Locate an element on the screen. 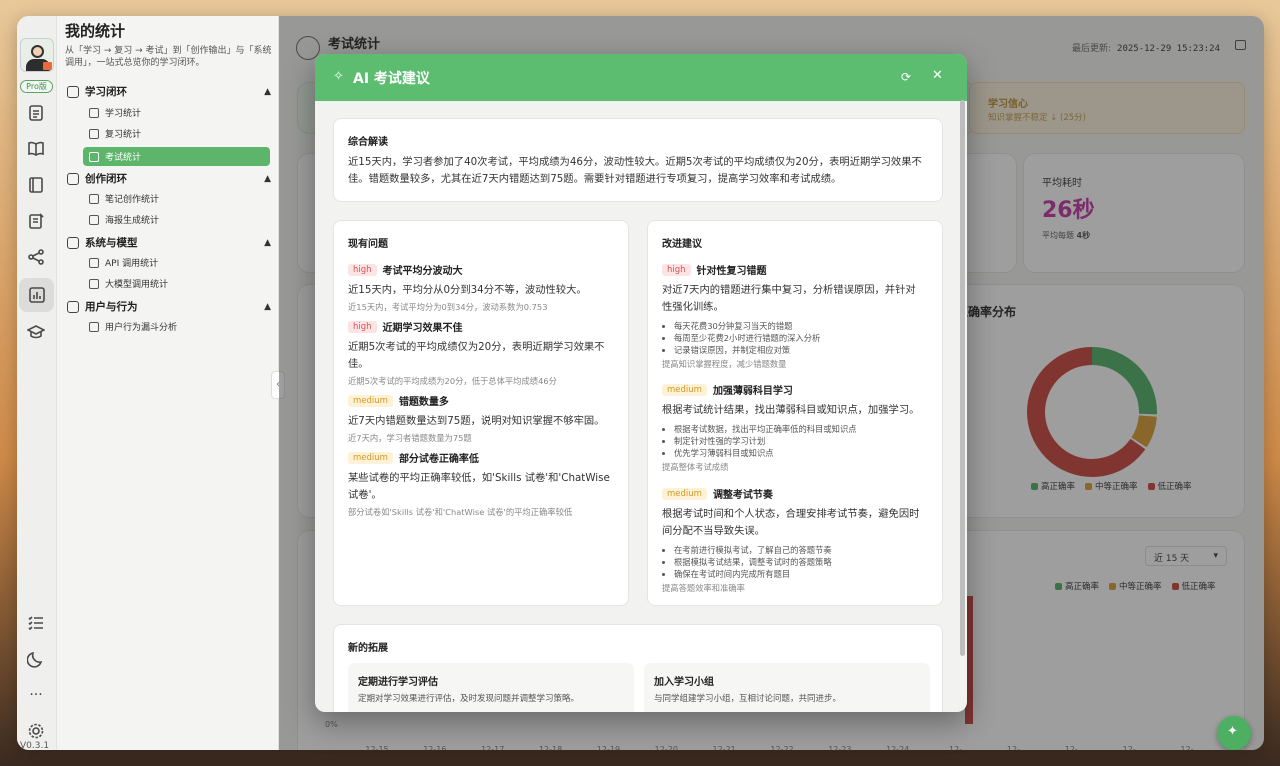 Image resolution: width=1280 pixels, height=766 pixels. section-user-behavior: 用户与行为 ▲ is located at coordinates (169, 306).